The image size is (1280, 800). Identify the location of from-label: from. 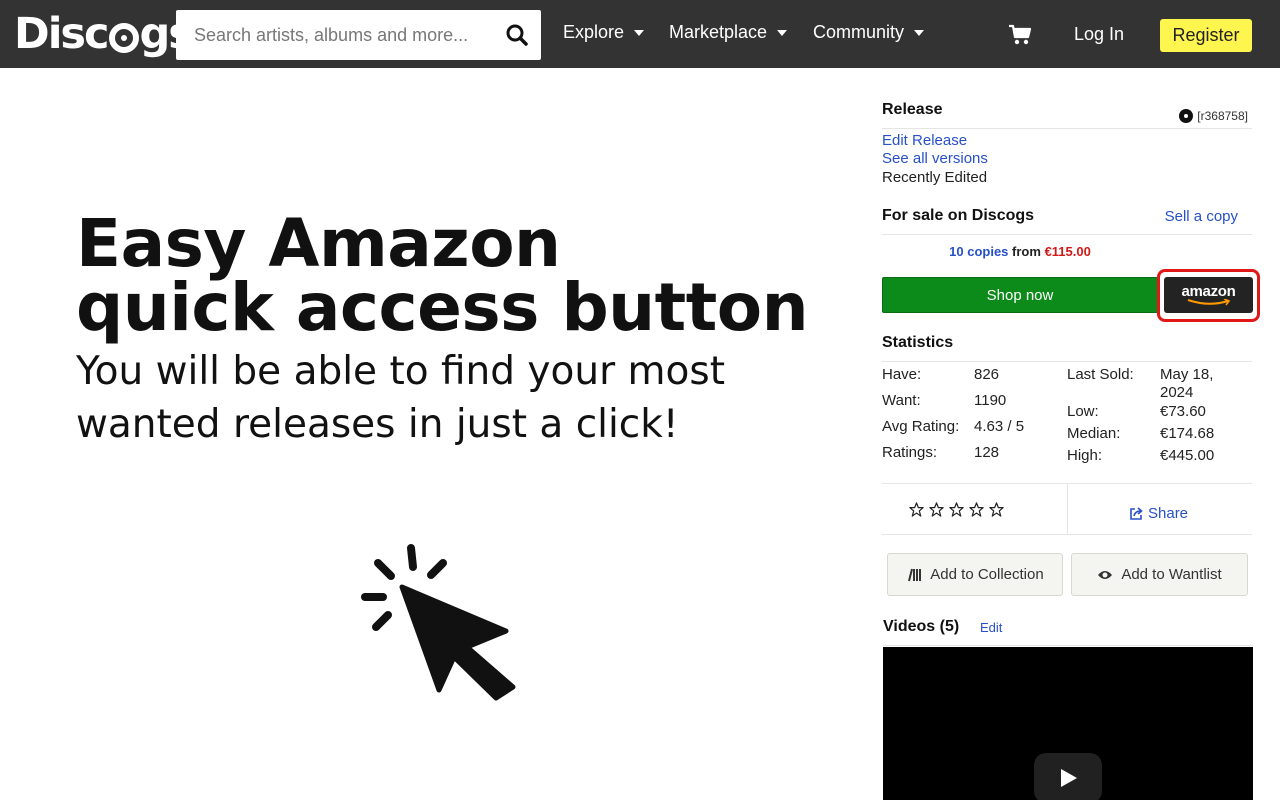
(1026, 251).